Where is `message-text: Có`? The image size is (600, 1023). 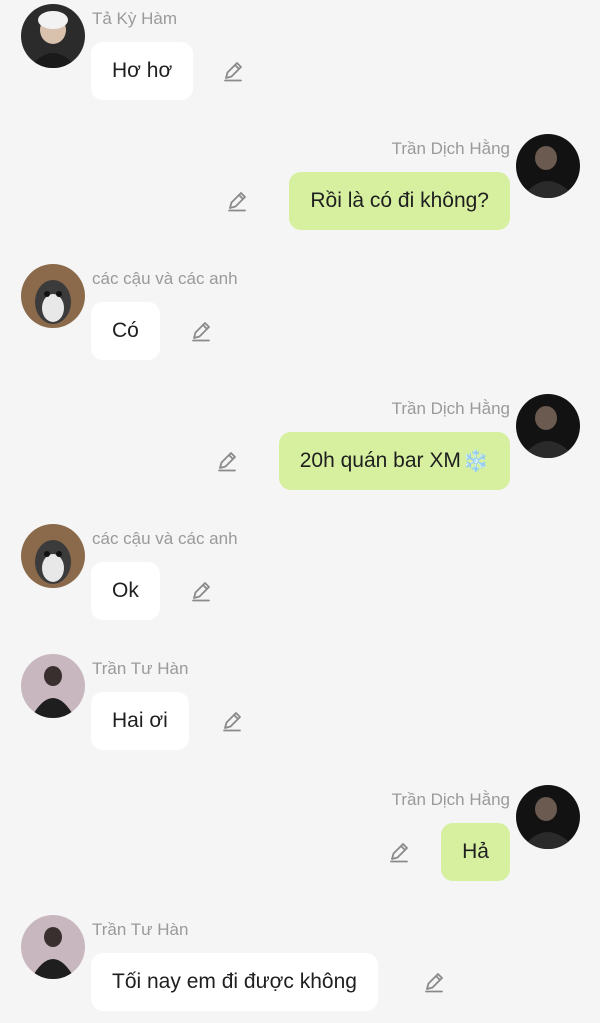 message-text: Có is located at coordinates (125, 330).